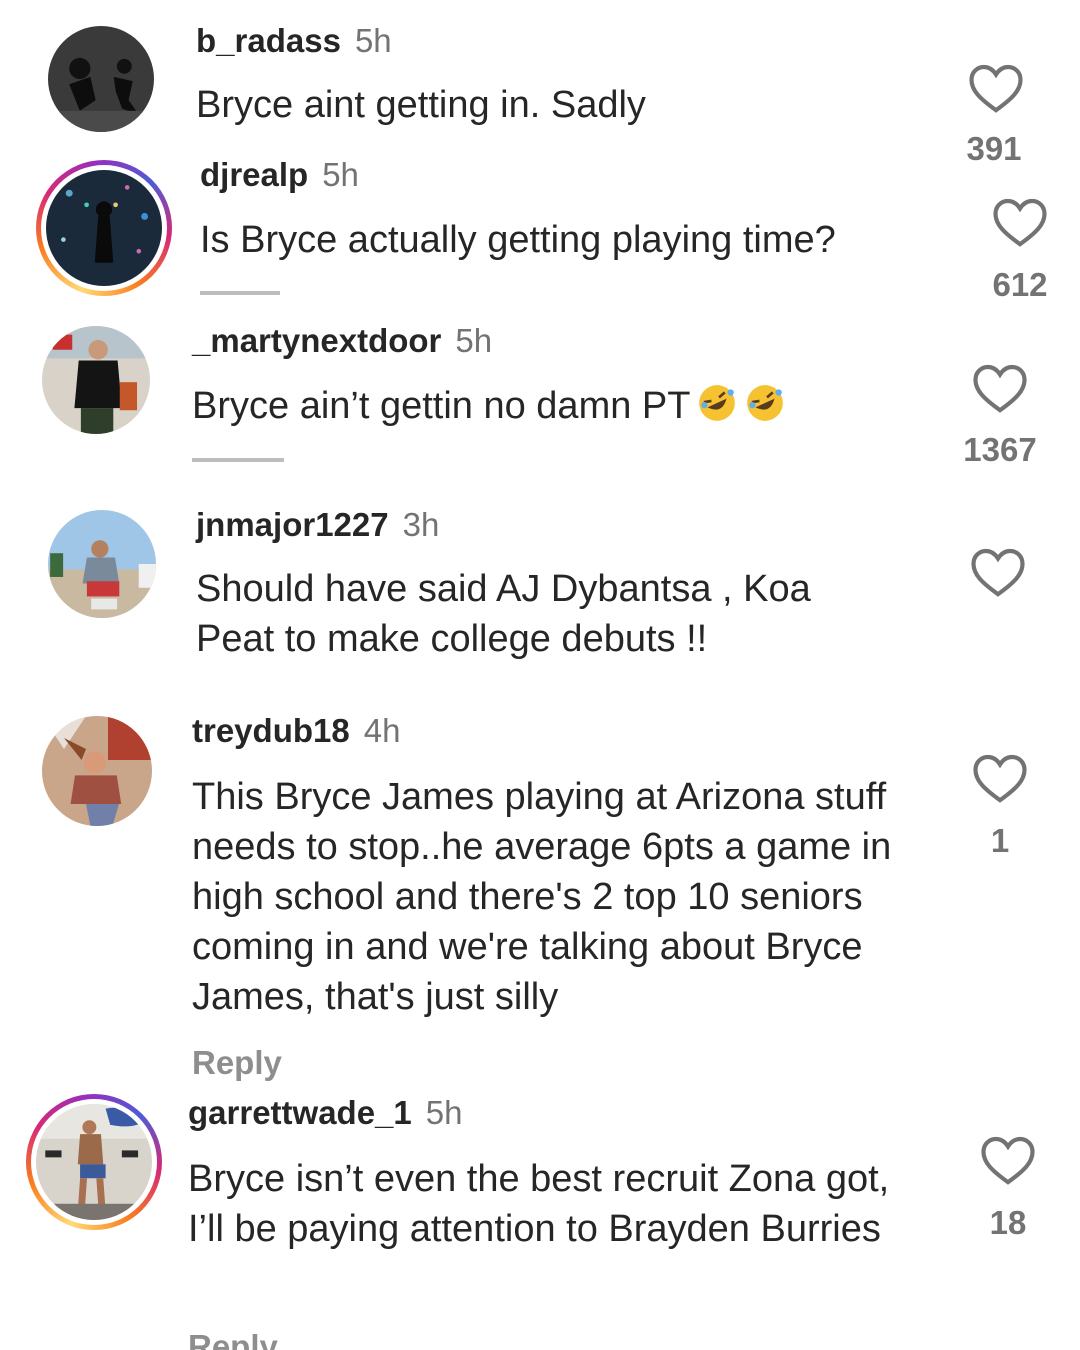 This screenshot has width=1080, height=1350. What do you see at coordinates (1008, 1222) in the screenshot?
I see `like-count: 18` at bounding box center [1008, 1222].